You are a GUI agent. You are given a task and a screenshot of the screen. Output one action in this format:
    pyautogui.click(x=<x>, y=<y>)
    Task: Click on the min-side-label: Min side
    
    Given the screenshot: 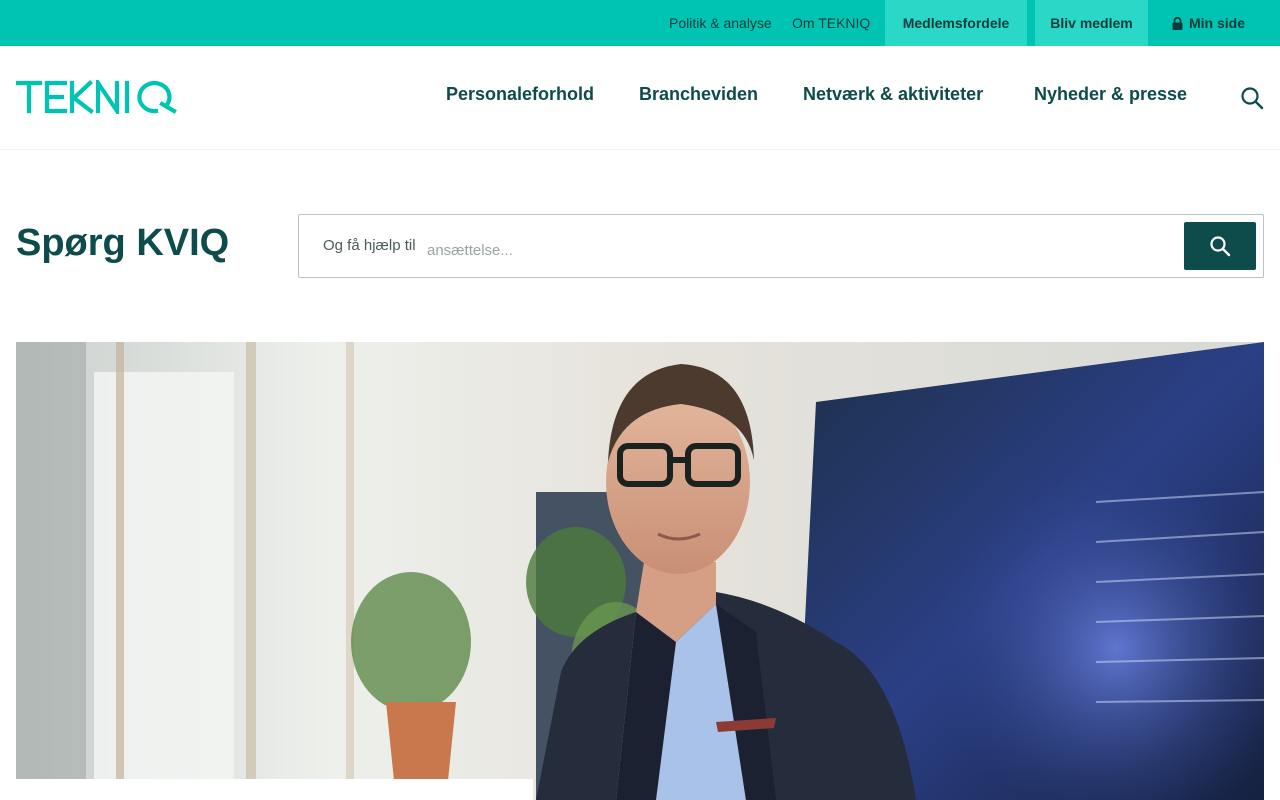 What is the action you would take?
    pyautogui.click(x=1217, y=23)
    